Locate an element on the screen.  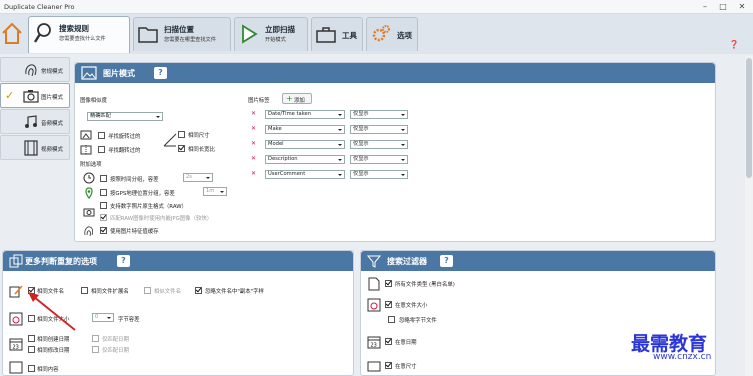
tab-subtitle: 开始模式 is located at coordinates (275, 40).